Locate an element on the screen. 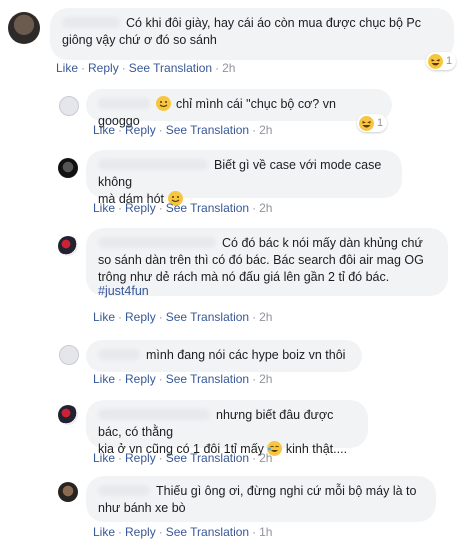 The height and width of the screenshot is (545, 476). smile-emoji-icon is located at coordinates (163, 103).